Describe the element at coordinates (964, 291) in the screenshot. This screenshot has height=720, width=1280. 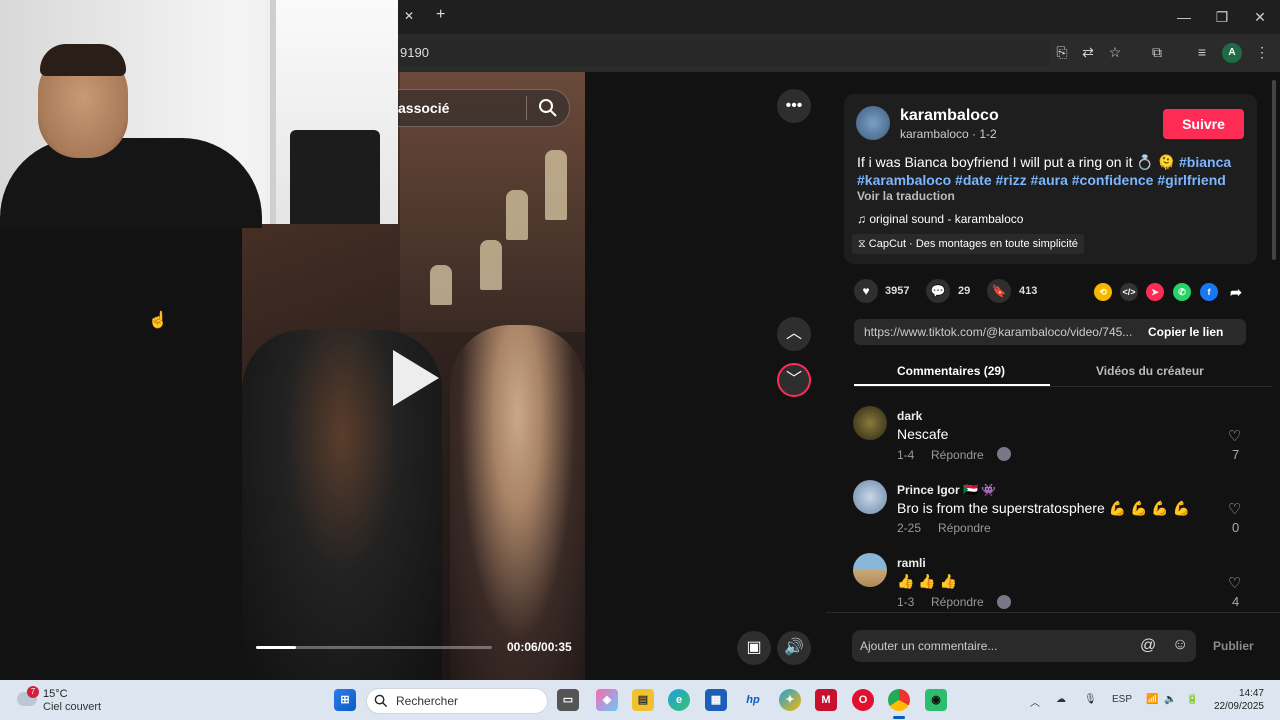
I see `comments-count: 29` at that location.